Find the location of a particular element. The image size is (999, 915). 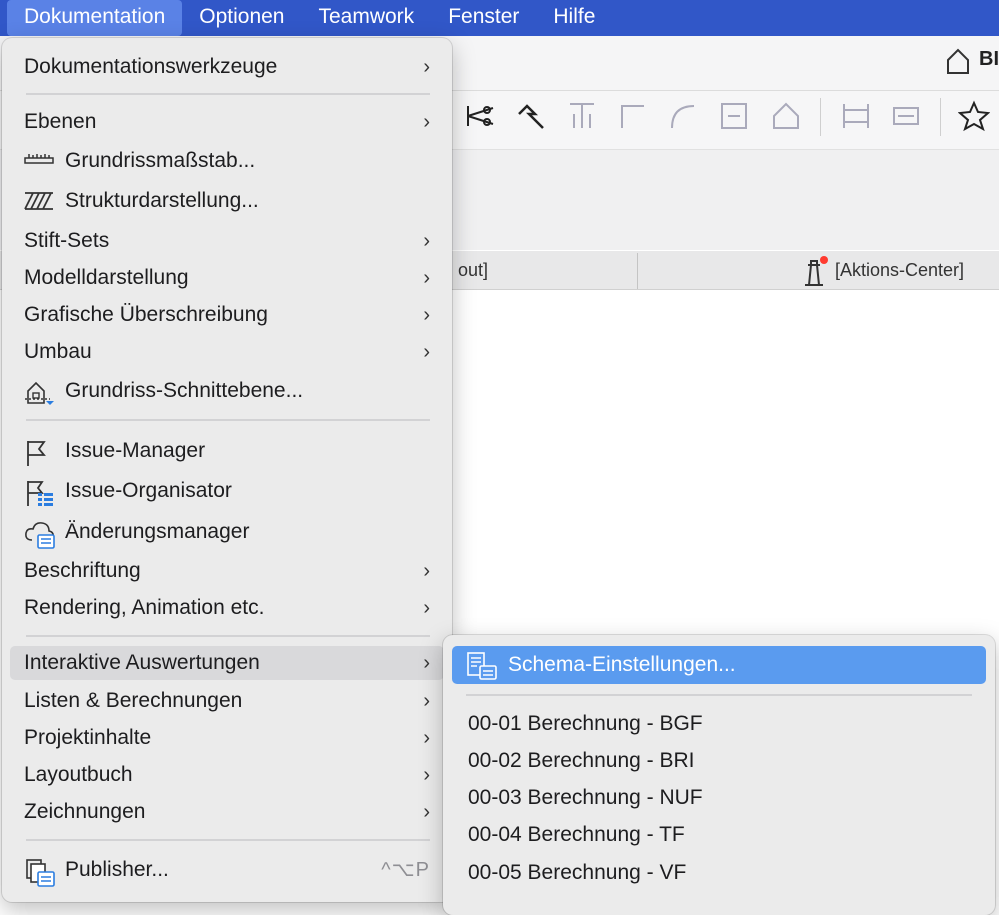

menu-item-label: Ebenen is located at coordinates (60, 121).